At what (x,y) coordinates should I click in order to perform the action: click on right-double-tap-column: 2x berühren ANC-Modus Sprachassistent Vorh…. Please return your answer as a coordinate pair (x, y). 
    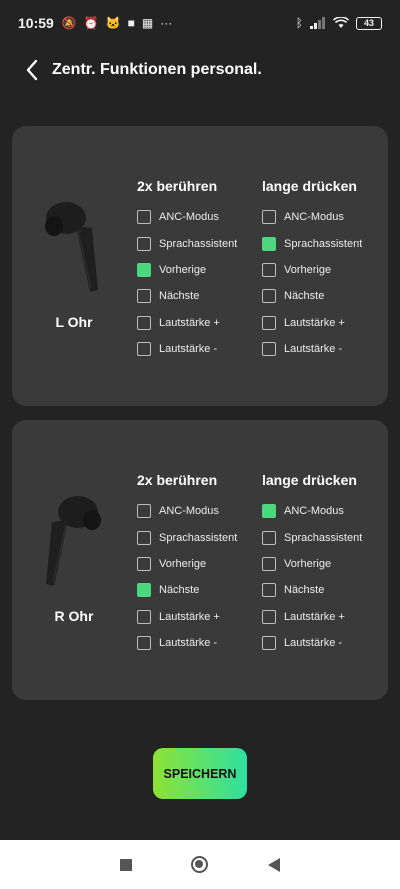
    Looking at the image, I should click on (187, 564).